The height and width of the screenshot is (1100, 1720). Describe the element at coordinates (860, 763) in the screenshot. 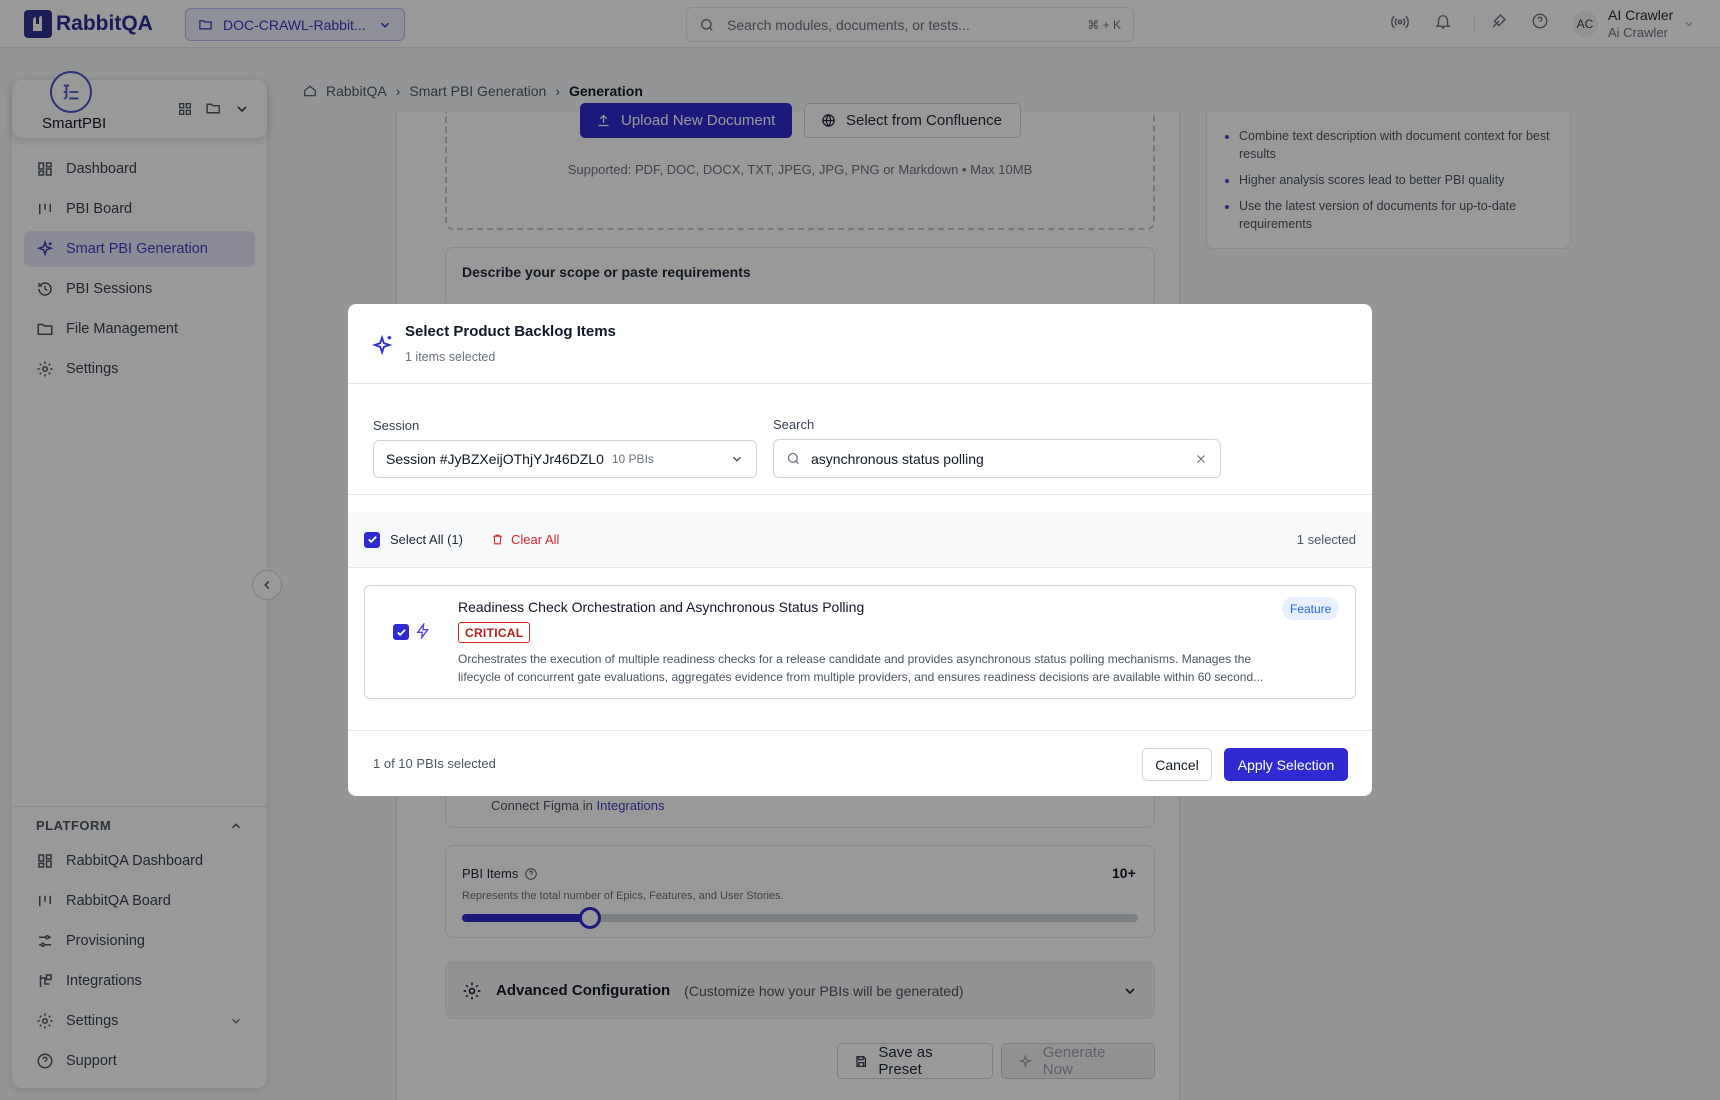

I see `modal-footer` at that location.